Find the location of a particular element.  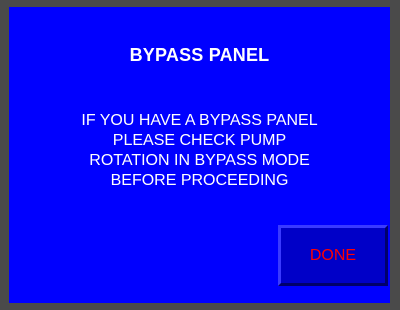

message-line: IF YOU HAVE A BYPASS PANEL is located at coordinates (199, 120).